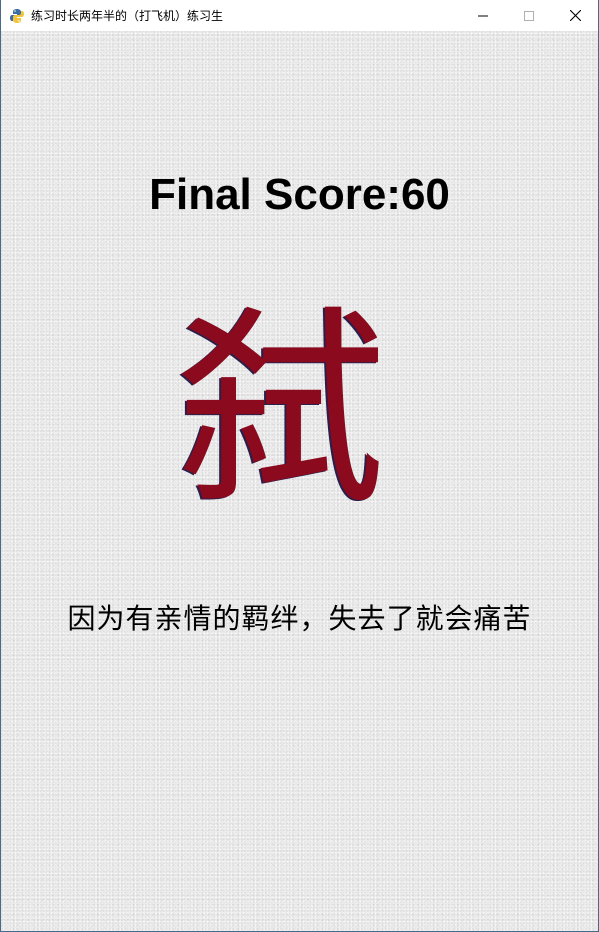  I want to click on window-controls, so click(529, 15).